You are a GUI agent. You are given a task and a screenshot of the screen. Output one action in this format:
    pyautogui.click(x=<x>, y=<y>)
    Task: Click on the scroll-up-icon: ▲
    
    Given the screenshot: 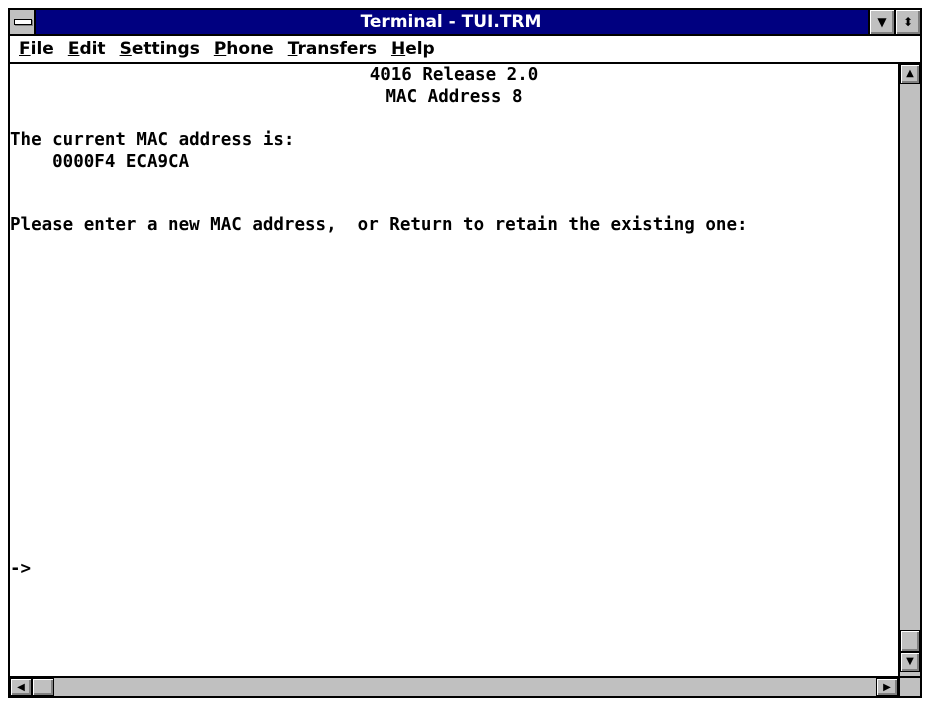 What is the action you would take?
    pyautogui.click(x=910, y=74)
    